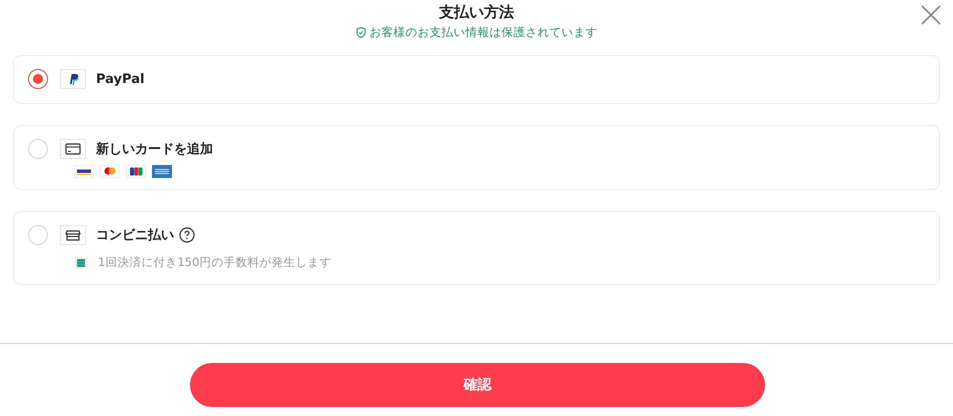  I want to click on store-icon, so click(73, 235).